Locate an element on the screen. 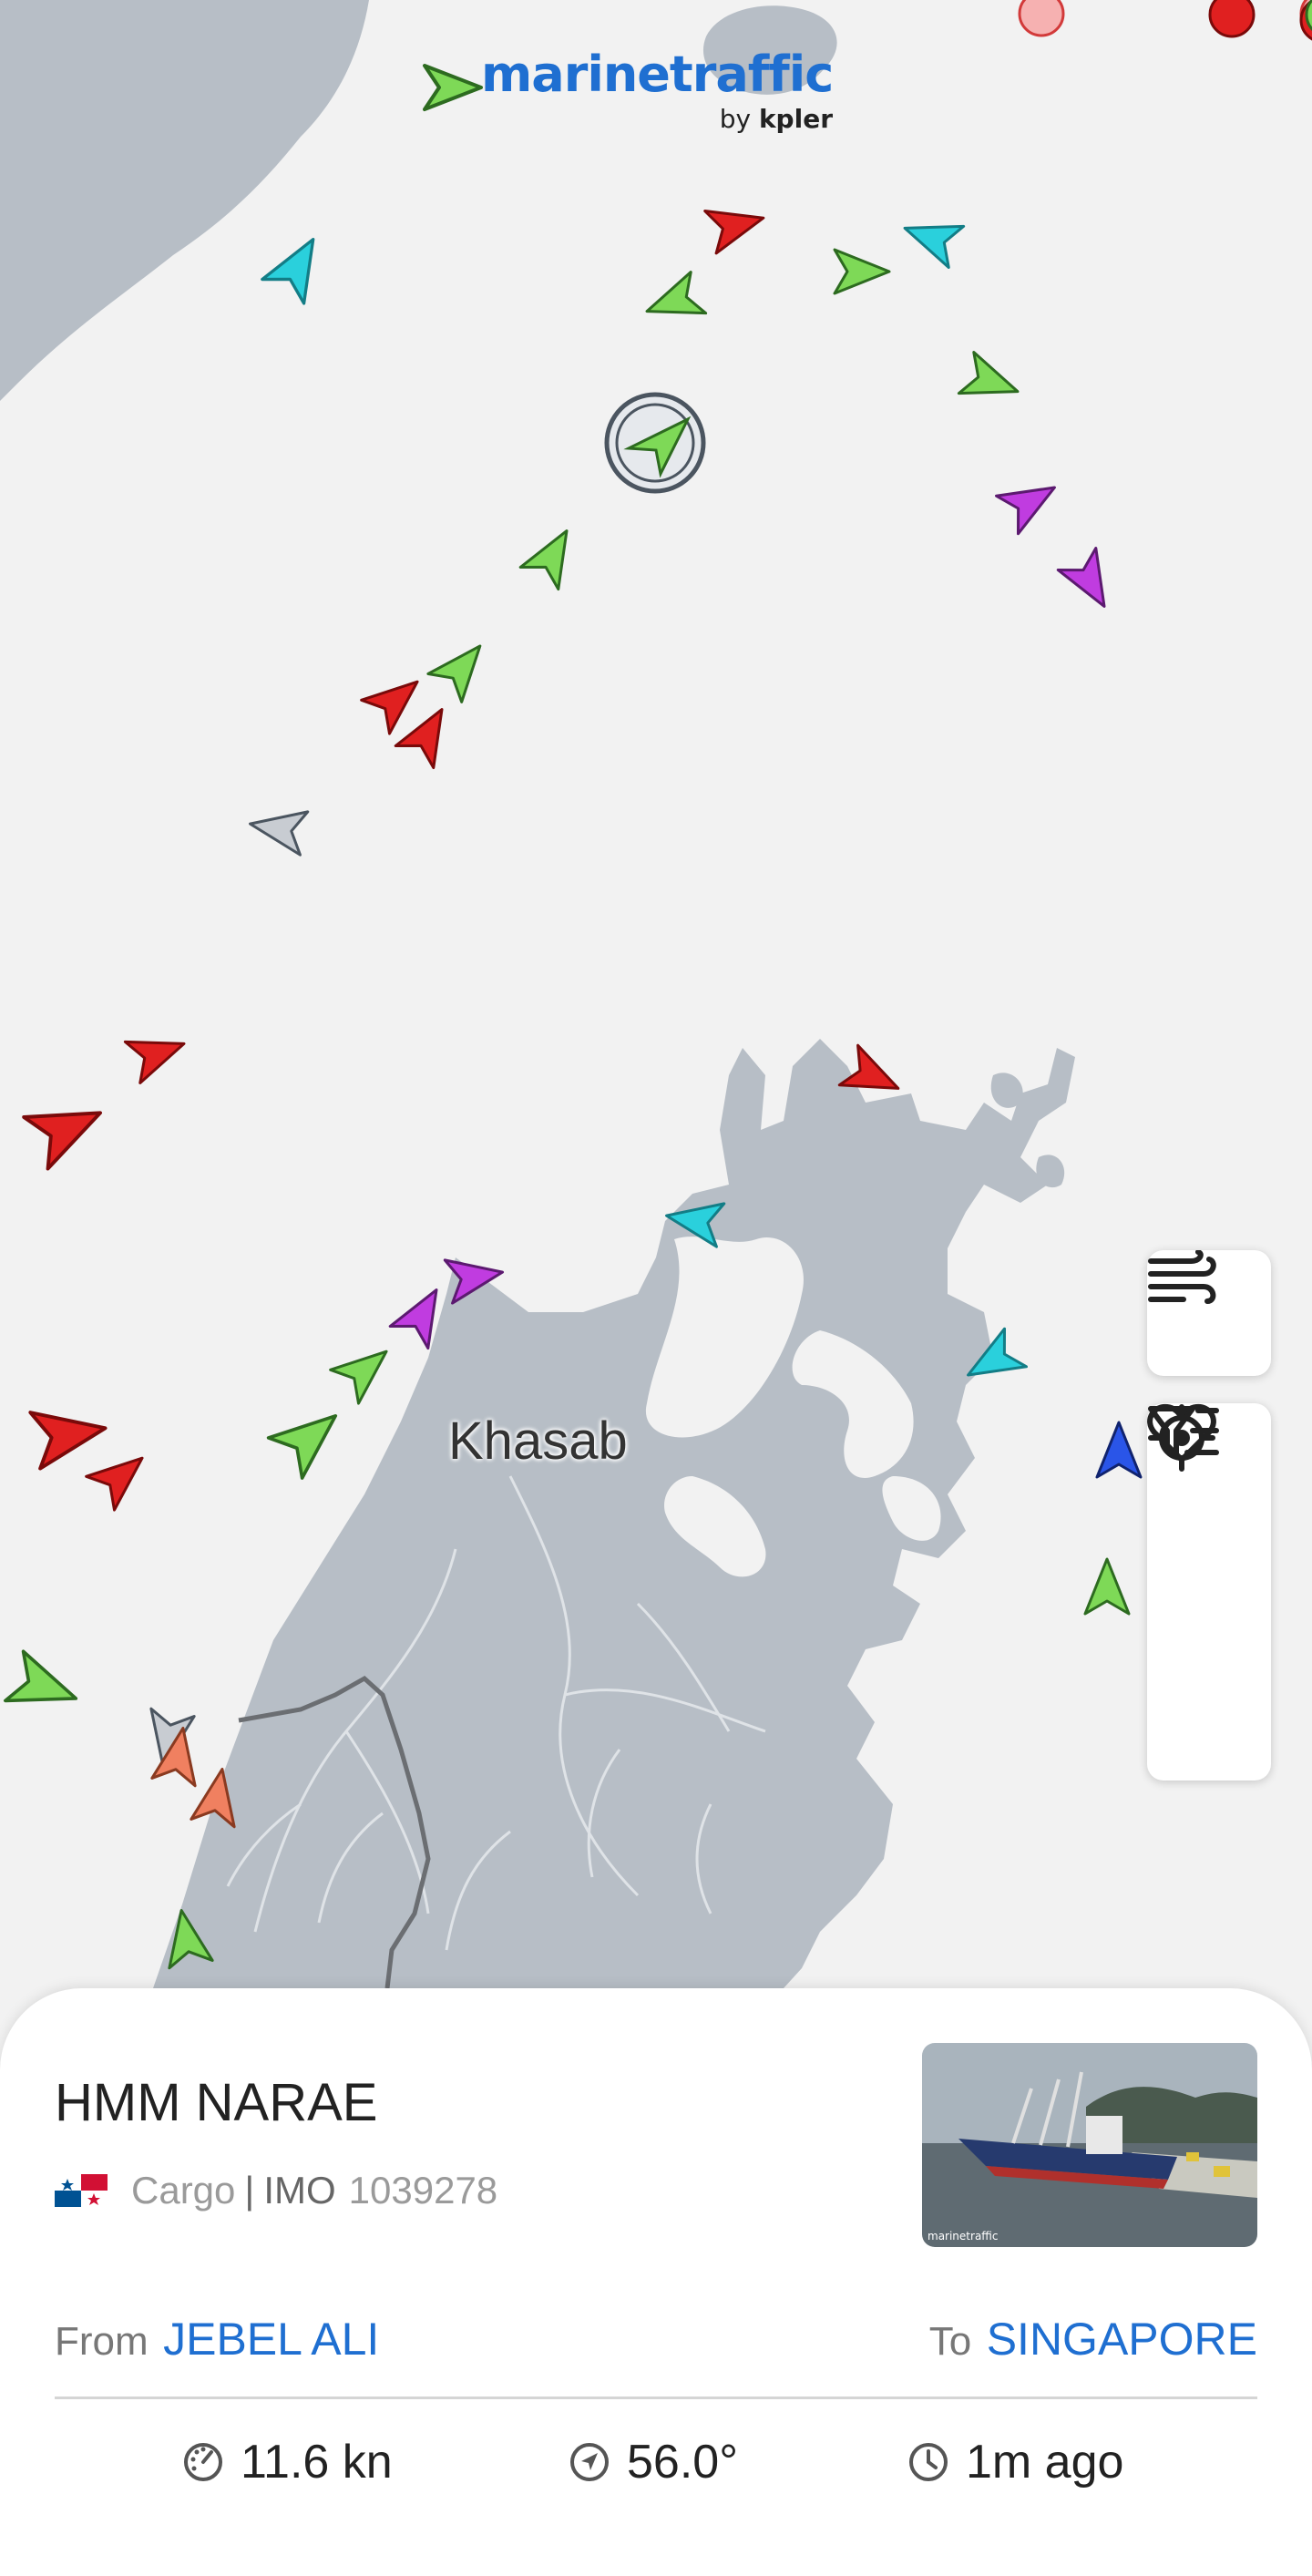  to-label: To is located at coordinates (950, 2341).